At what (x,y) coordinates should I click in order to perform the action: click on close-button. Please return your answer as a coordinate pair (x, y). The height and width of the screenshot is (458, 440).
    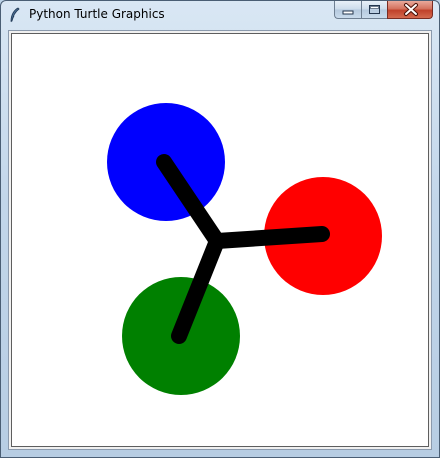
    Looking at the image, I should click on (410, 10).